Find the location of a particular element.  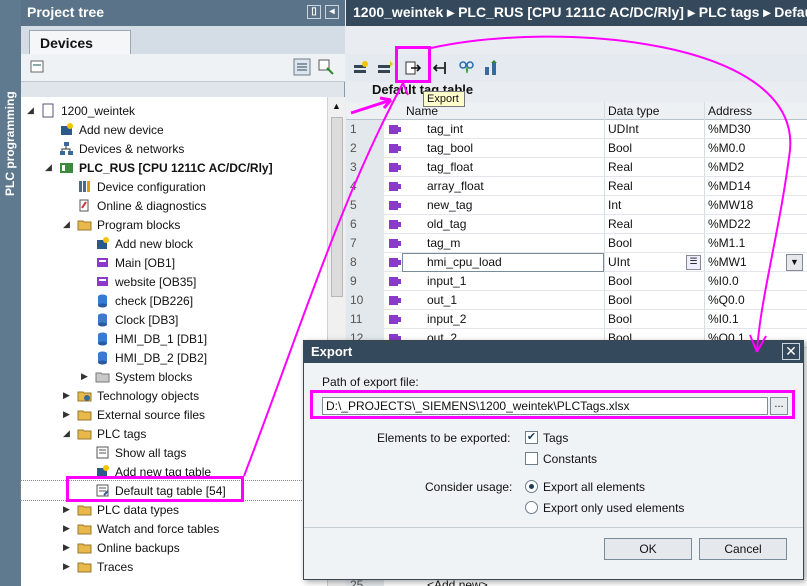

tree-item-traces: ▶ Traces is located at coordinates (174, 566).